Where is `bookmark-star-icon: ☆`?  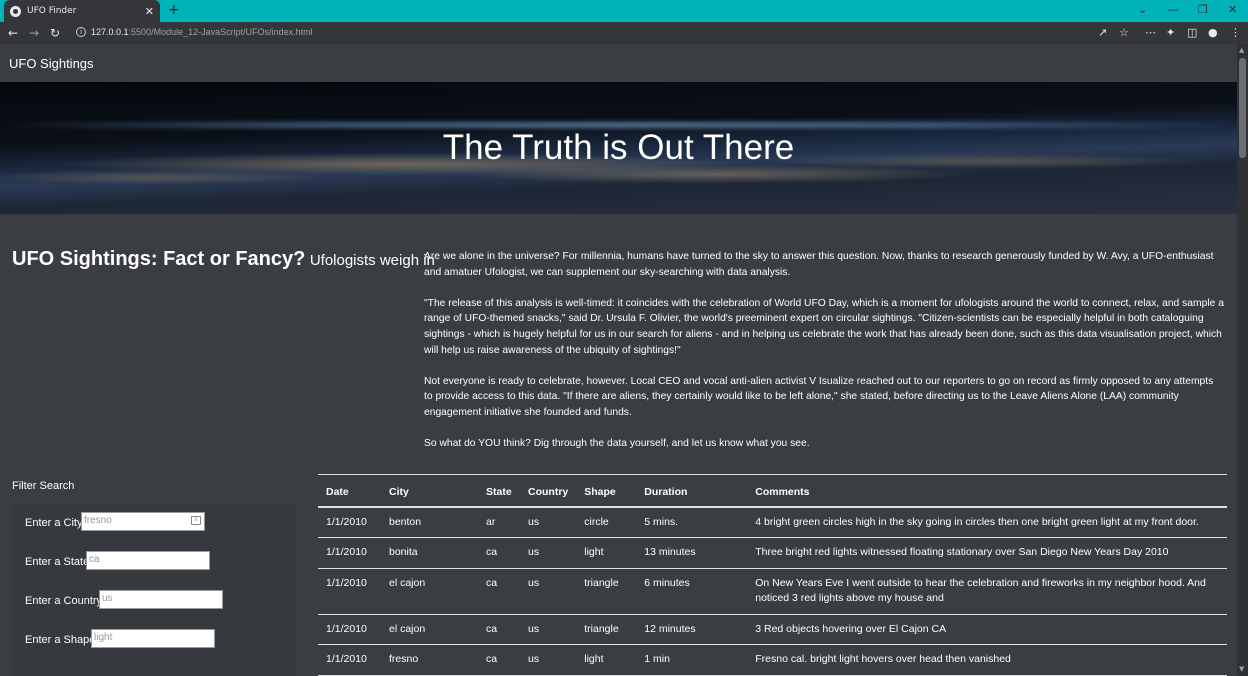 bookmark-star-icon: ☆ is located at coordinates (1124, 32).